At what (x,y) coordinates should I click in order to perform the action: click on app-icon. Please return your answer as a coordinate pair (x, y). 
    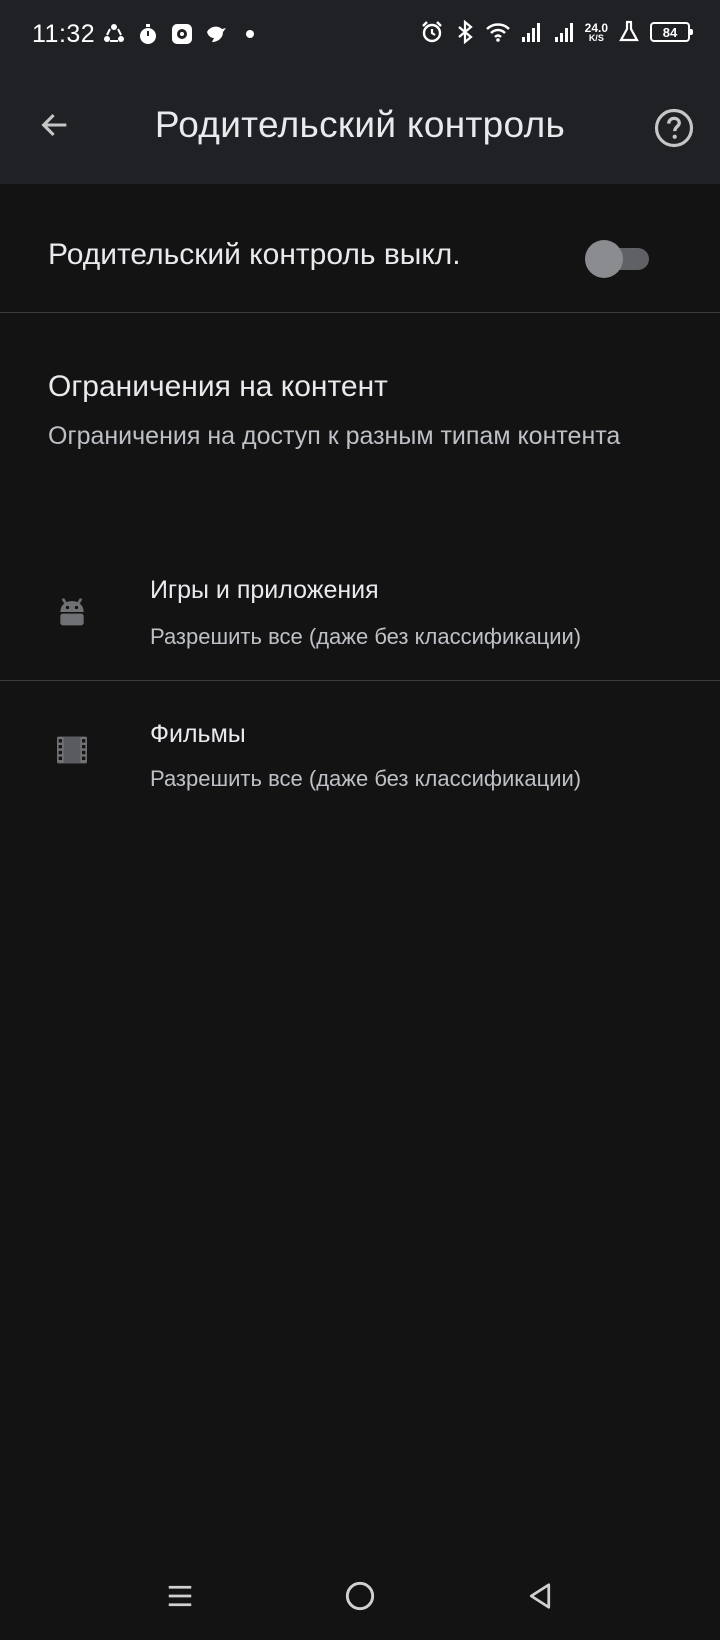
    Looking at the image, I should click on (182, 34).